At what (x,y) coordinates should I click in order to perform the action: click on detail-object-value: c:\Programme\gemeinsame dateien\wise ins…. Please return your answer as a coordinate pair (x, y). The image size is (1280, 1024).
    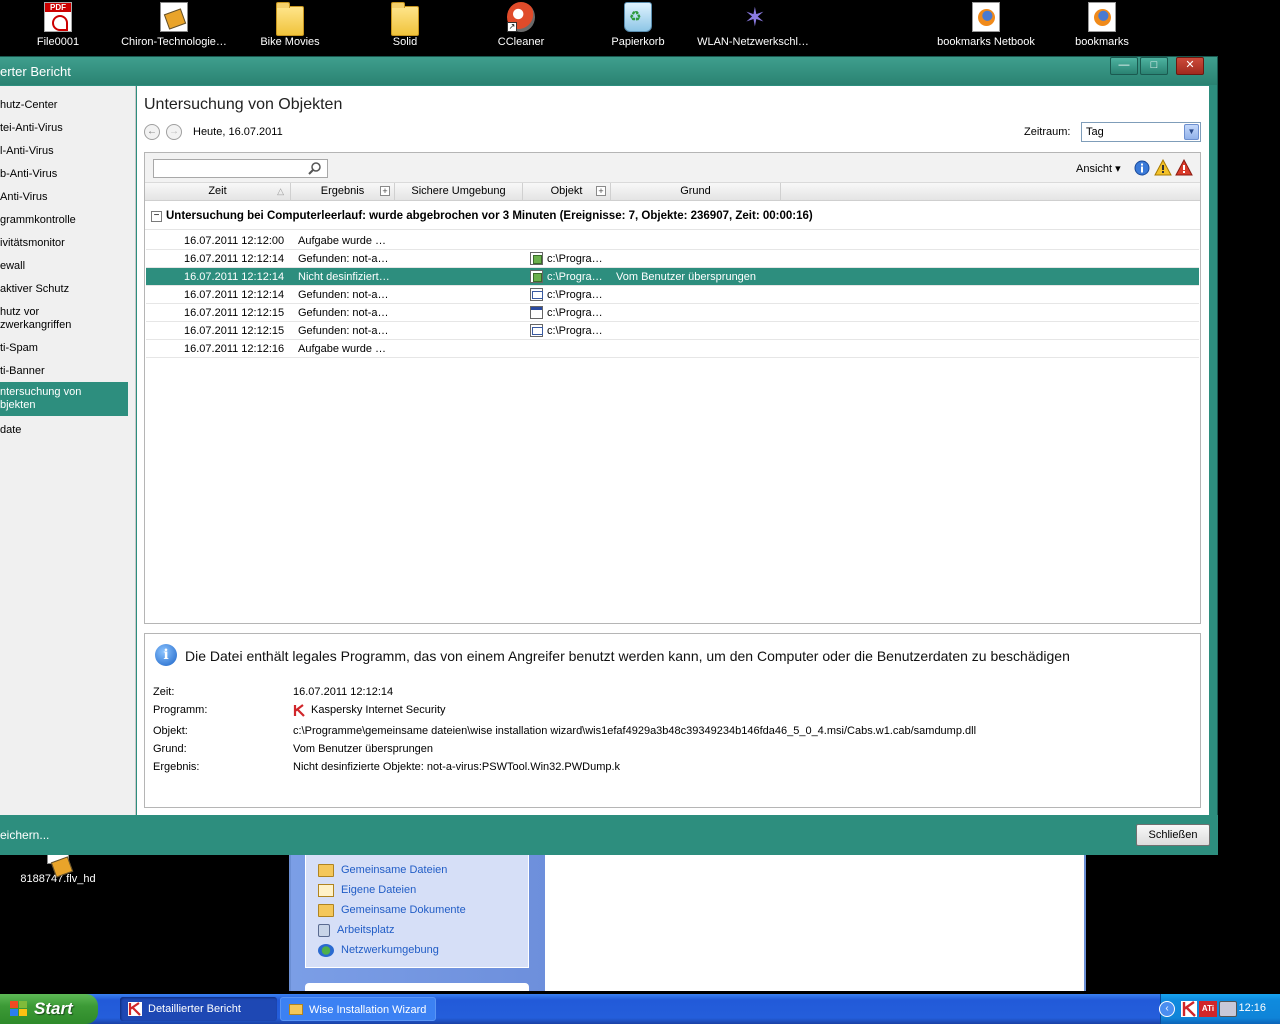
    Looking at the image, I should click on (634, 731).